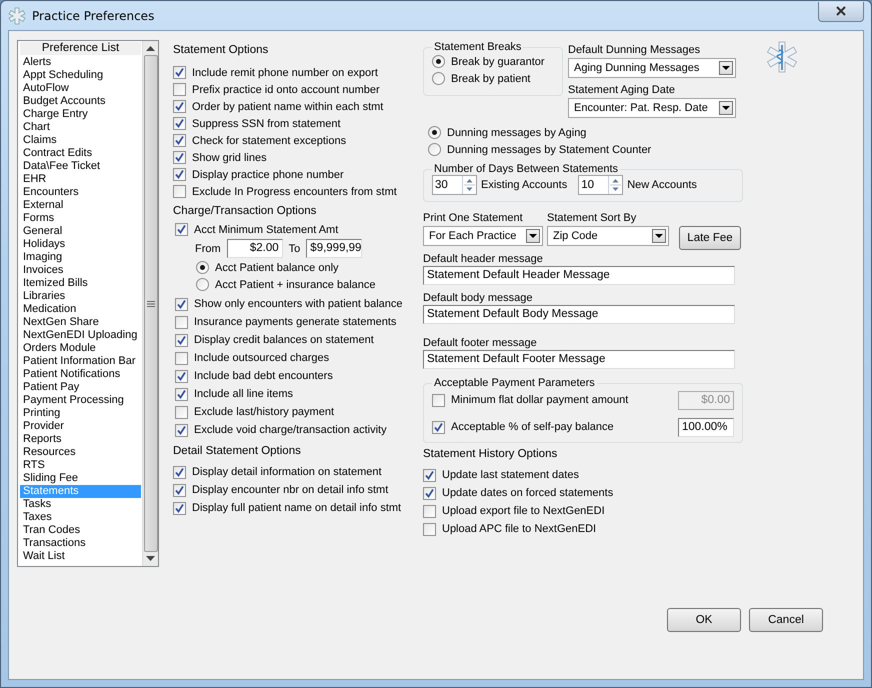 This screenshot has width=872, height=688. Describe the element at coordinates (80, 218) in the screenshot. I see `list-item: Forms` at that location.